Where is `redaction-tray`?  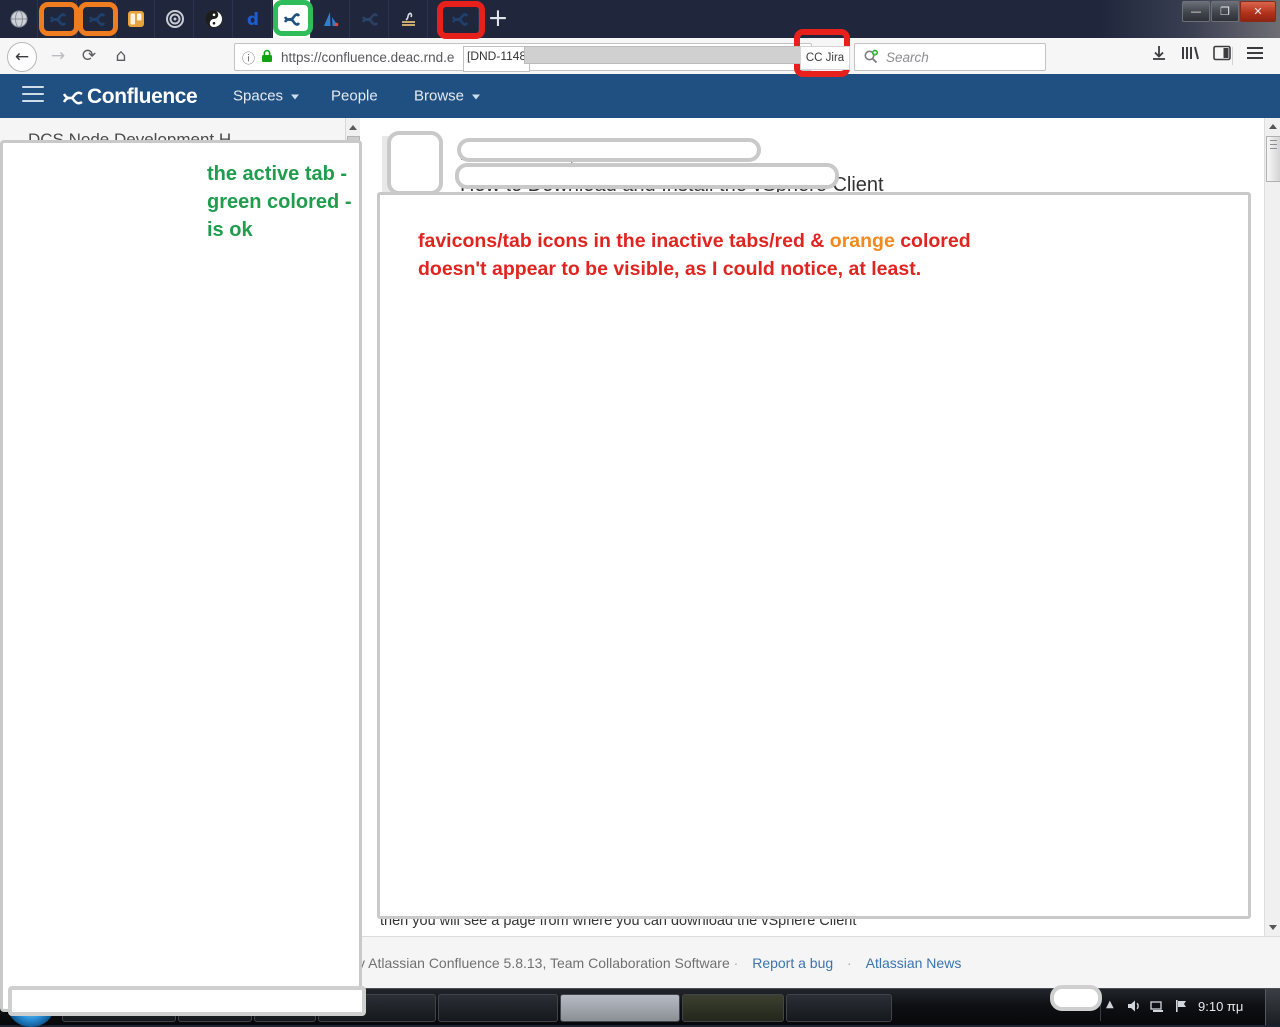 redaction-tray is located at coordinates (1076, 998).